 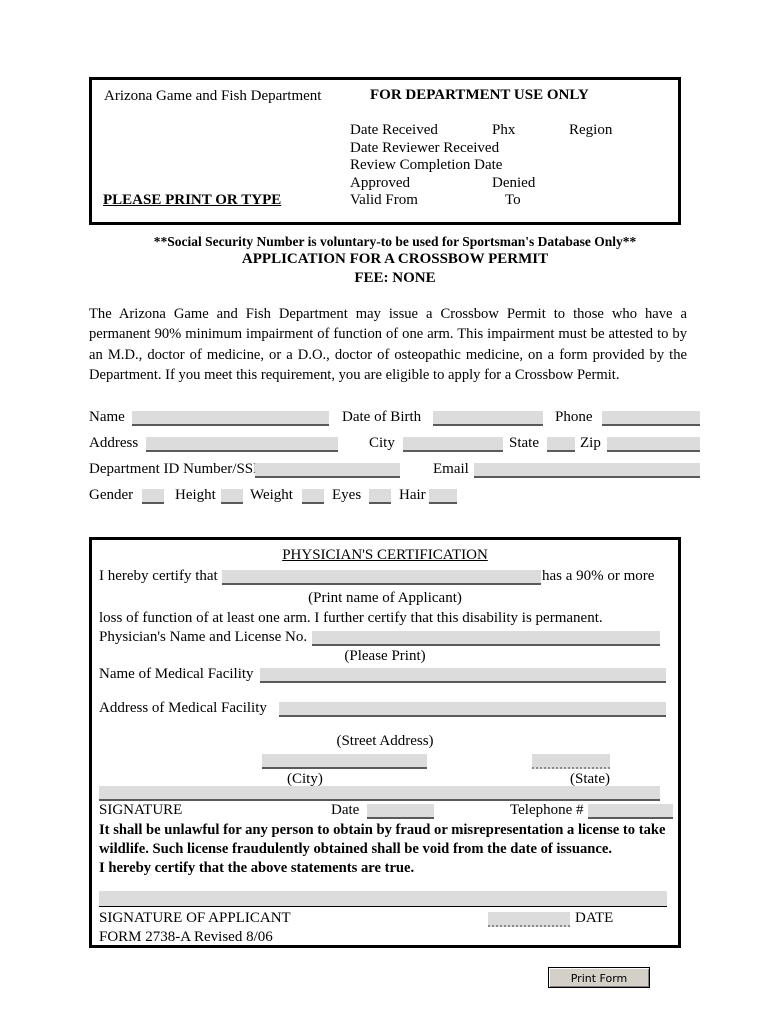 I want to click on height-input, so click(x=232, y=496).